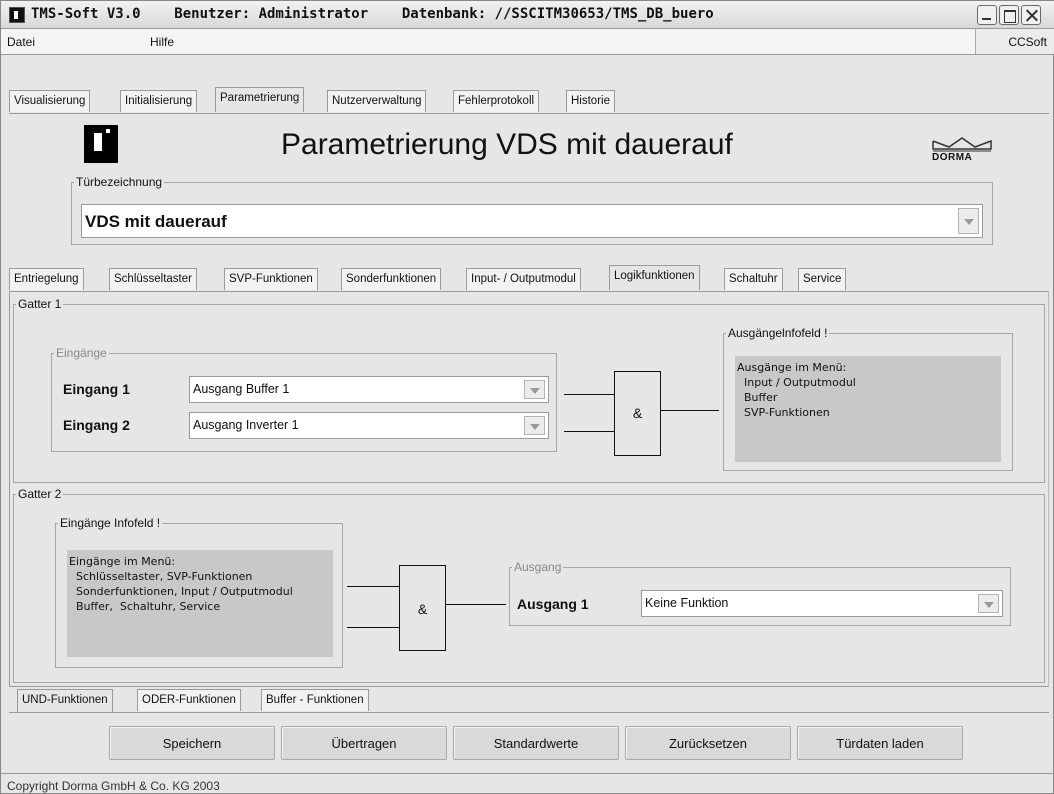 Image resolution: width=1054 pixels, height=794 pixels. Describe the element at coordinates (271, 279) in the screenshot. I see `tab-svp-funktionen: SVP-Funktionen` at that location.